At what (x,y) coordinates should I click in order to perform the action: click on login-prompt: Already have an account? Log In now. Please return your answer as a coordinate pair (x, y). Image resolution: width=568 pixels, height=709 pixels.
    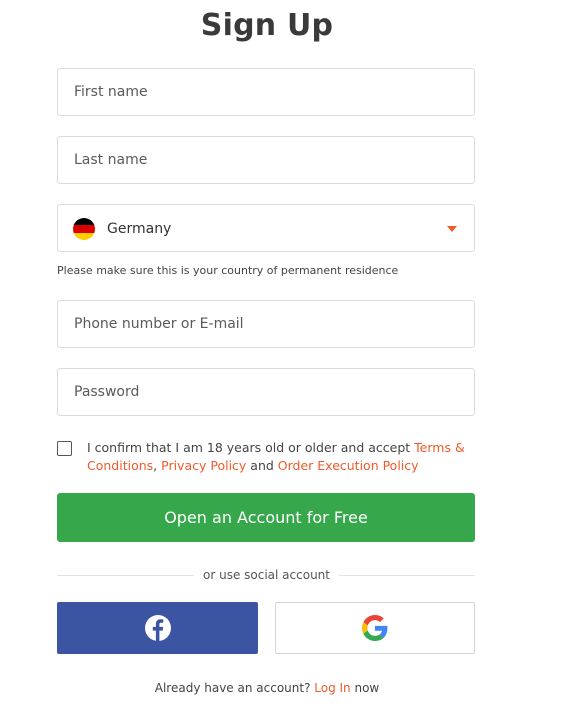
    Looking at the image, I should click on (267, 688).